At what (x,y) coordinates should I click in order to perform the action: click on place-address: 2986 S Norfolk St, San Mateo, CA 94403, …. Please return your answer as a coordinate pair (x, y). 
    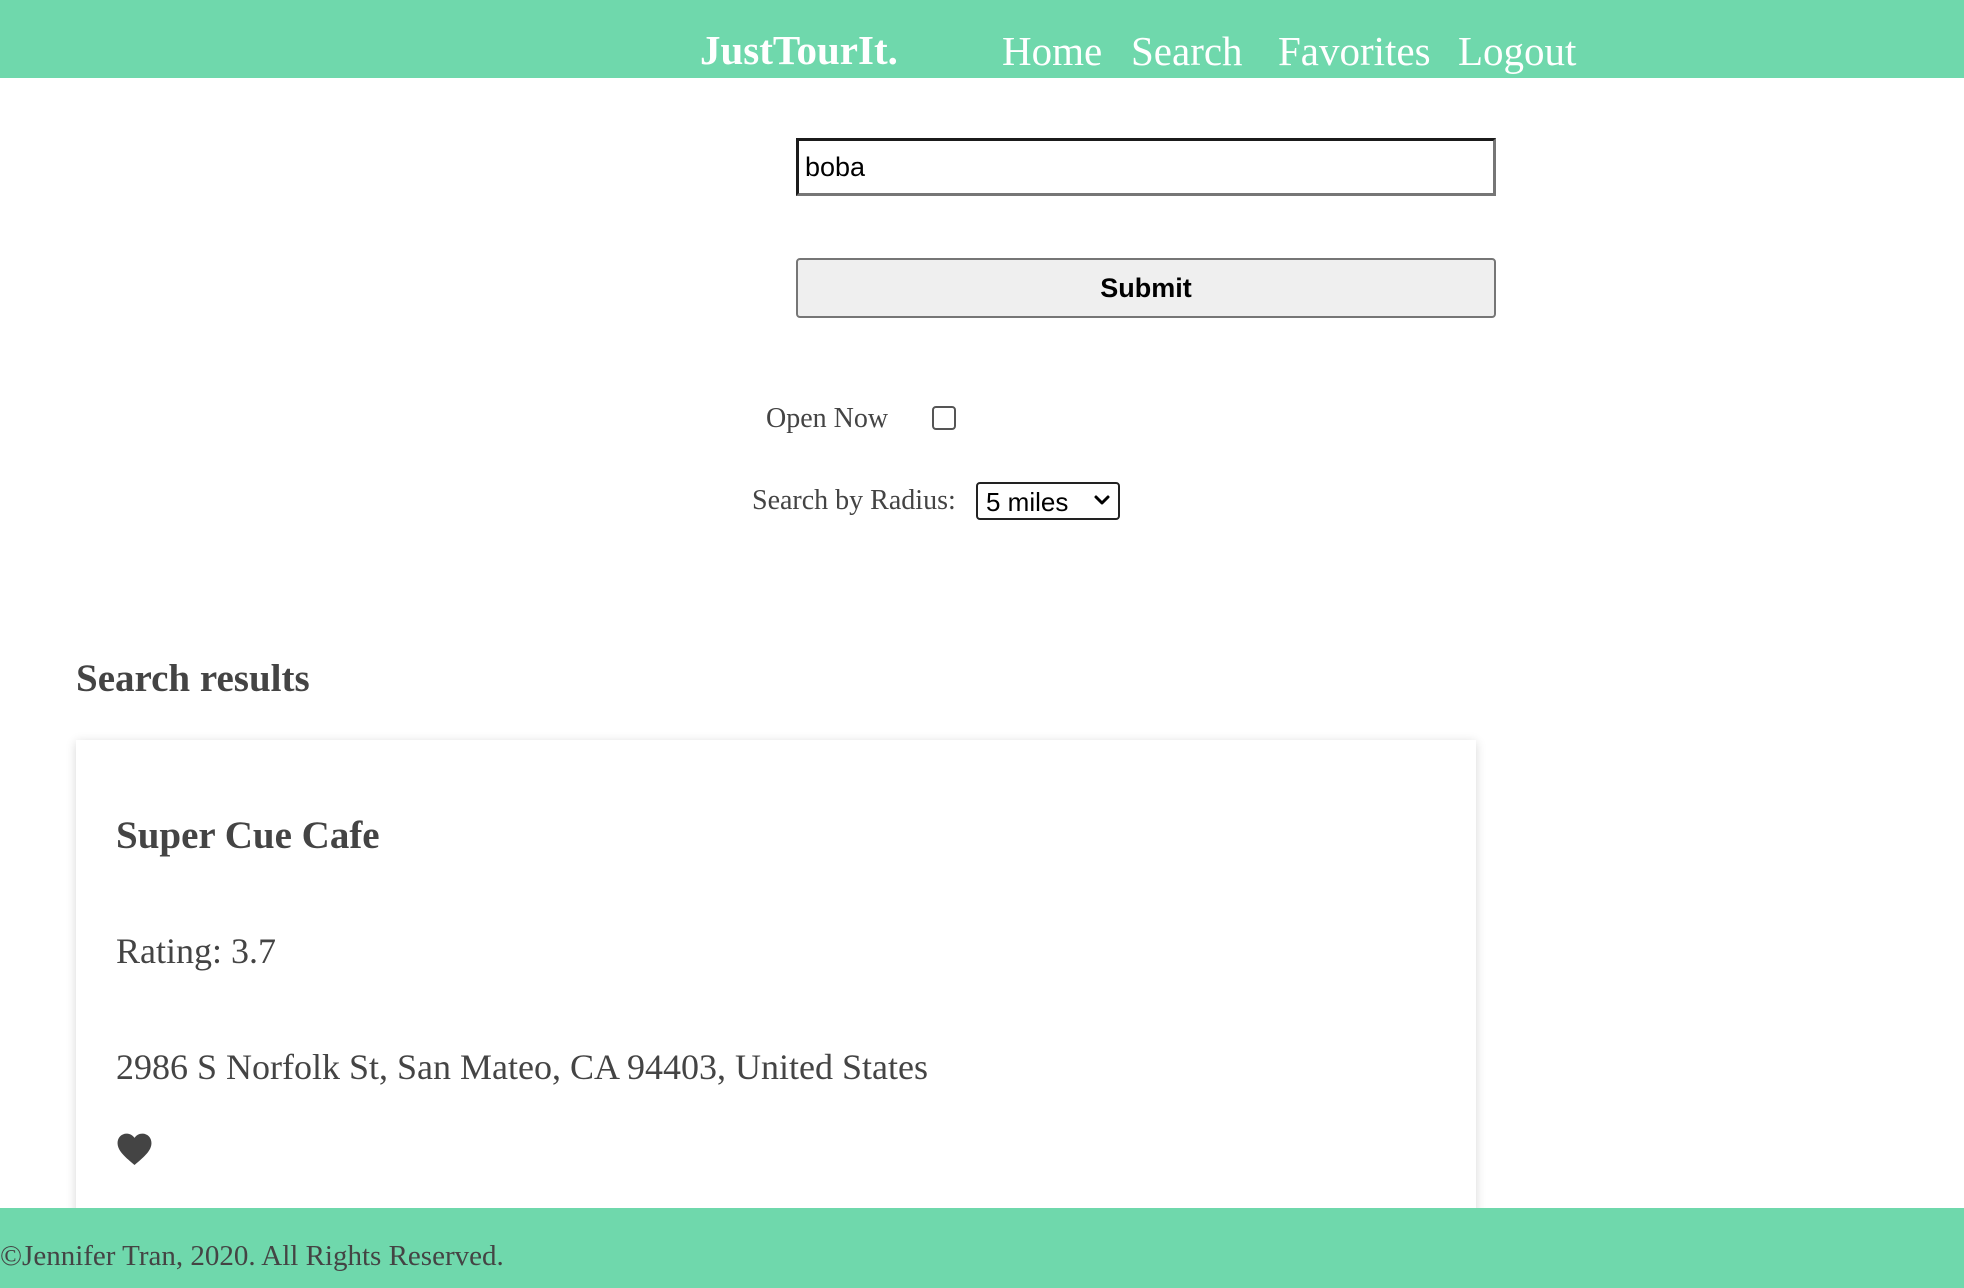
    Looking at the image, I should click on (522, 1067).